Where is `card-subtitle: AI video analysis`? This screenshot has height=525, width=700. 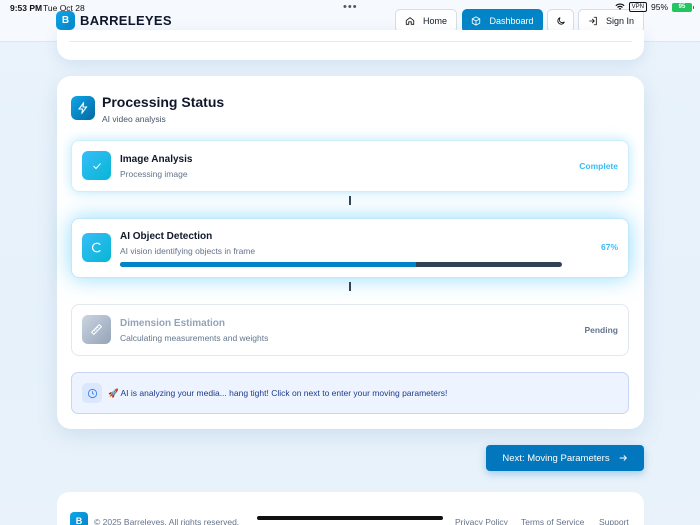 card-subtitle: AI video analysis is located at coordinates (134, 119).